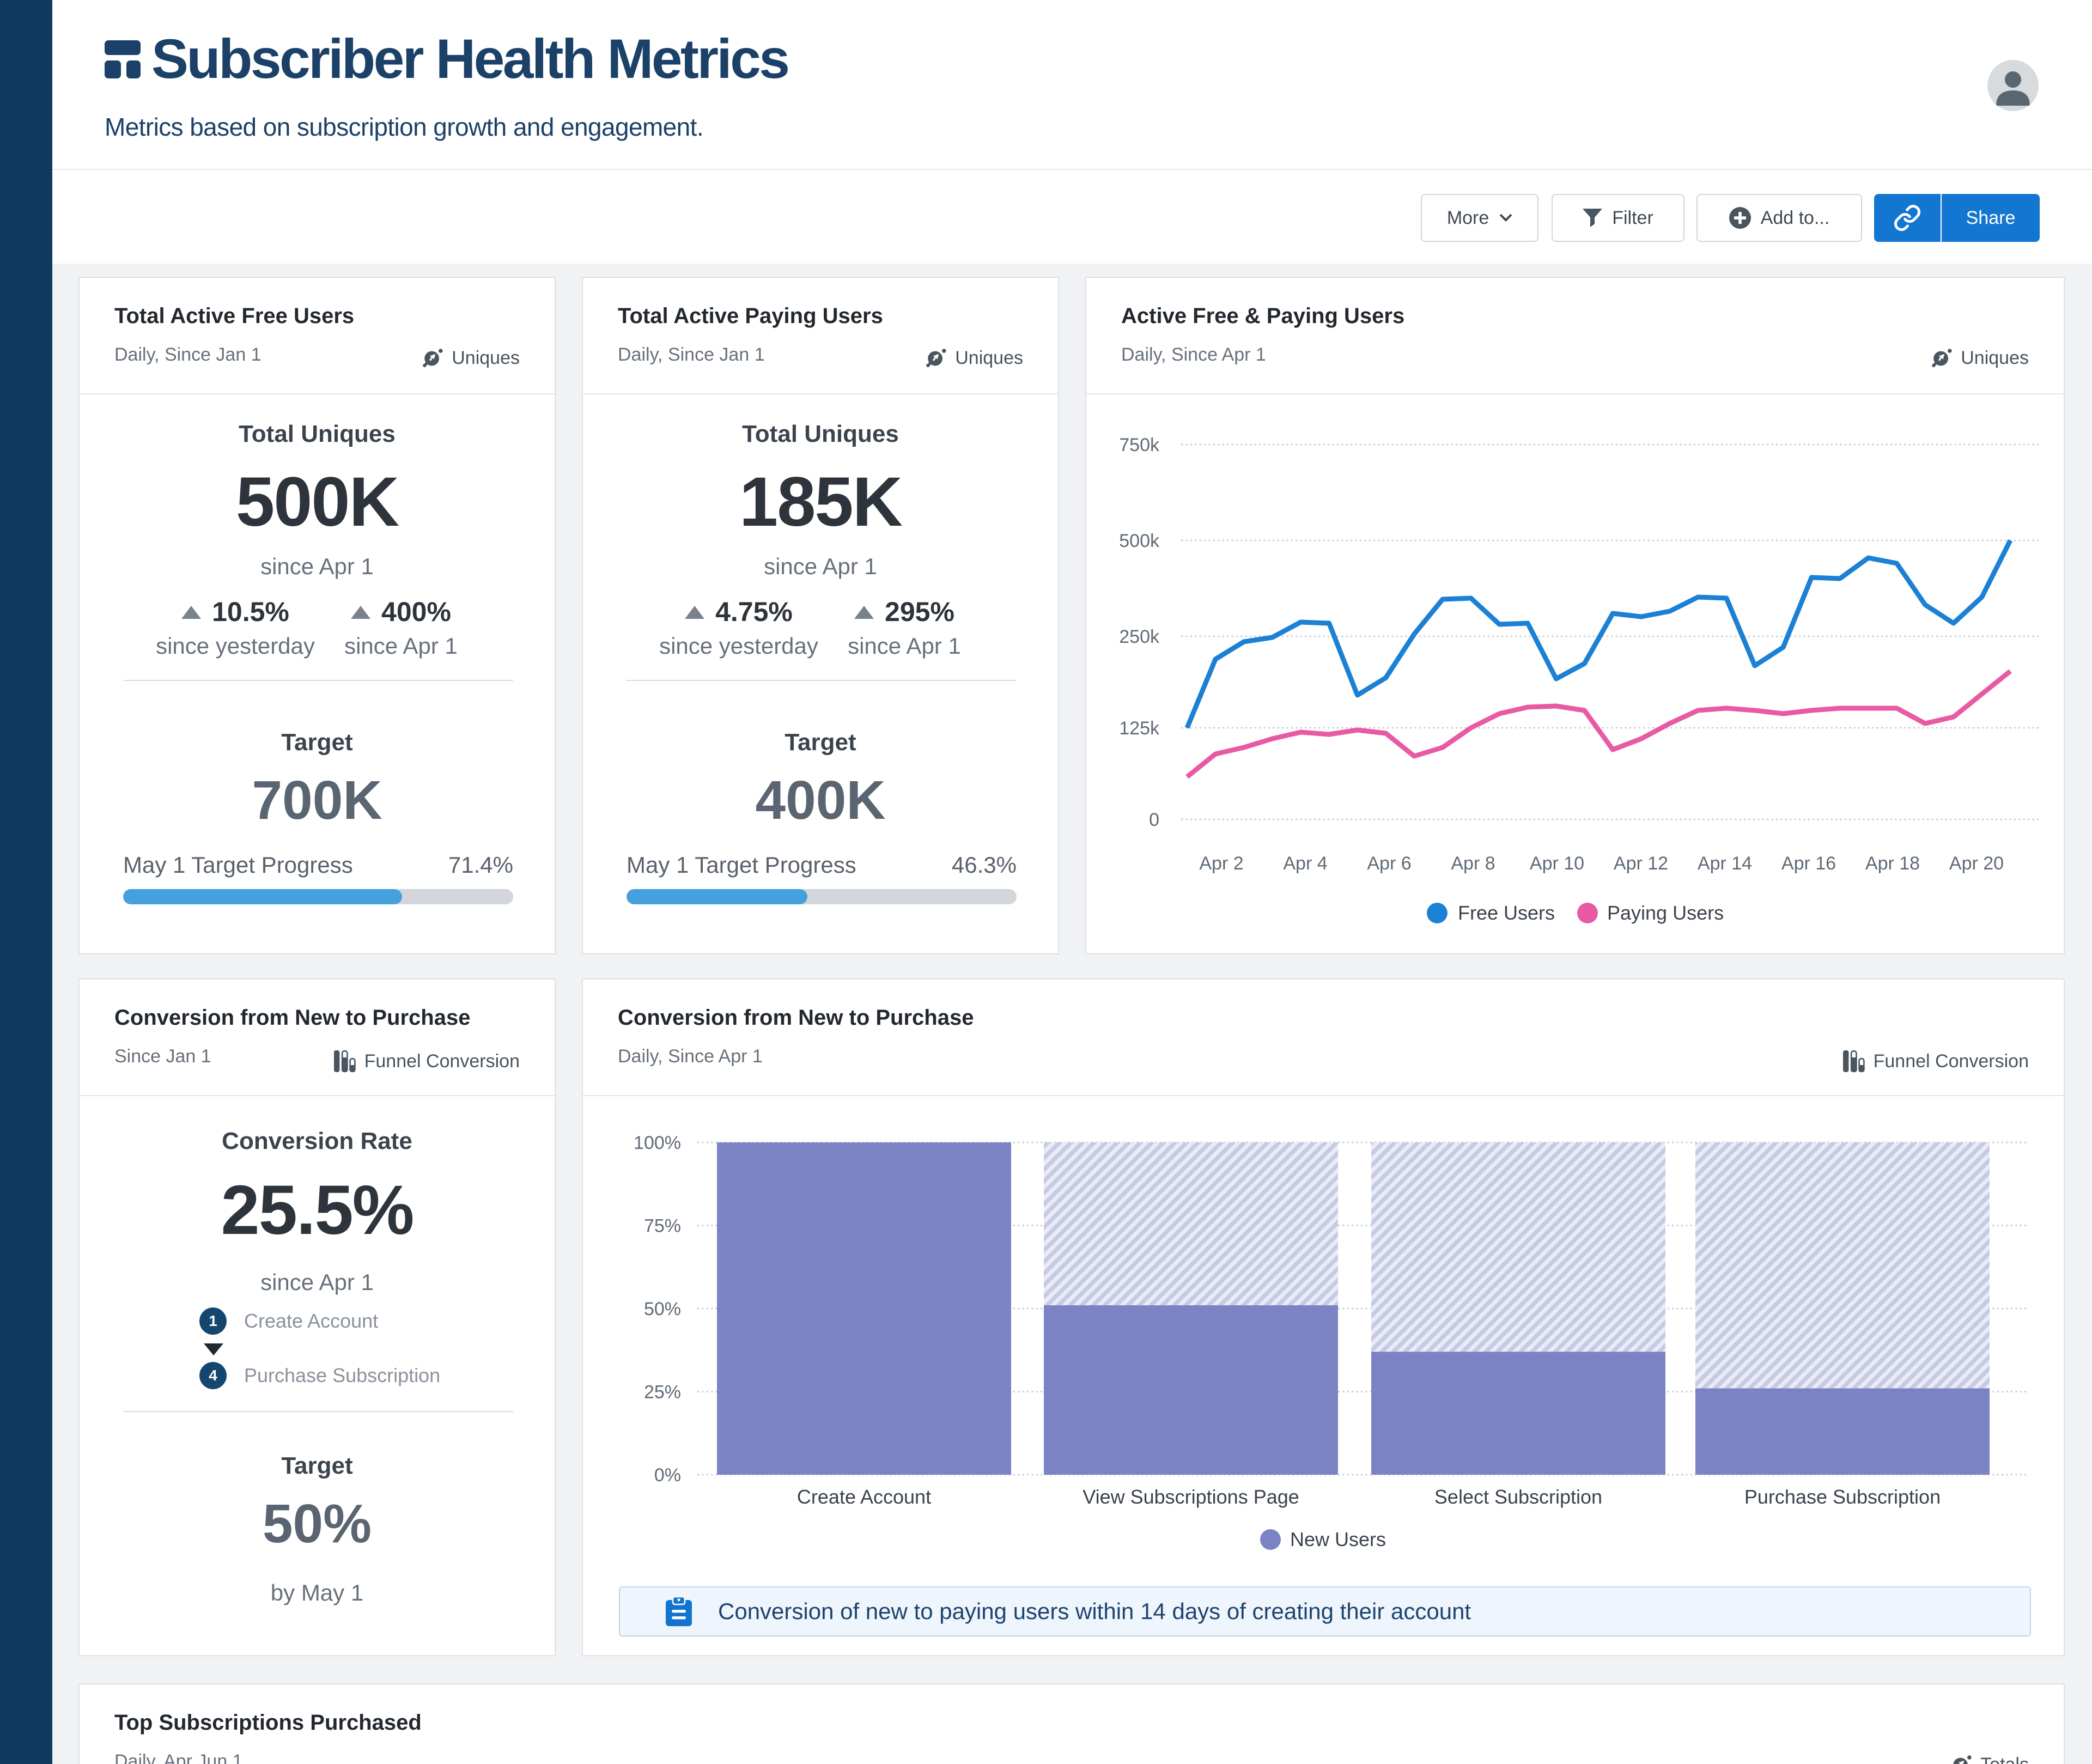  What do you see at coordinates (1518, 1497) in the screenshot?
I see `svg-text: Select Subscription` at bounding box center [1518, 1497].